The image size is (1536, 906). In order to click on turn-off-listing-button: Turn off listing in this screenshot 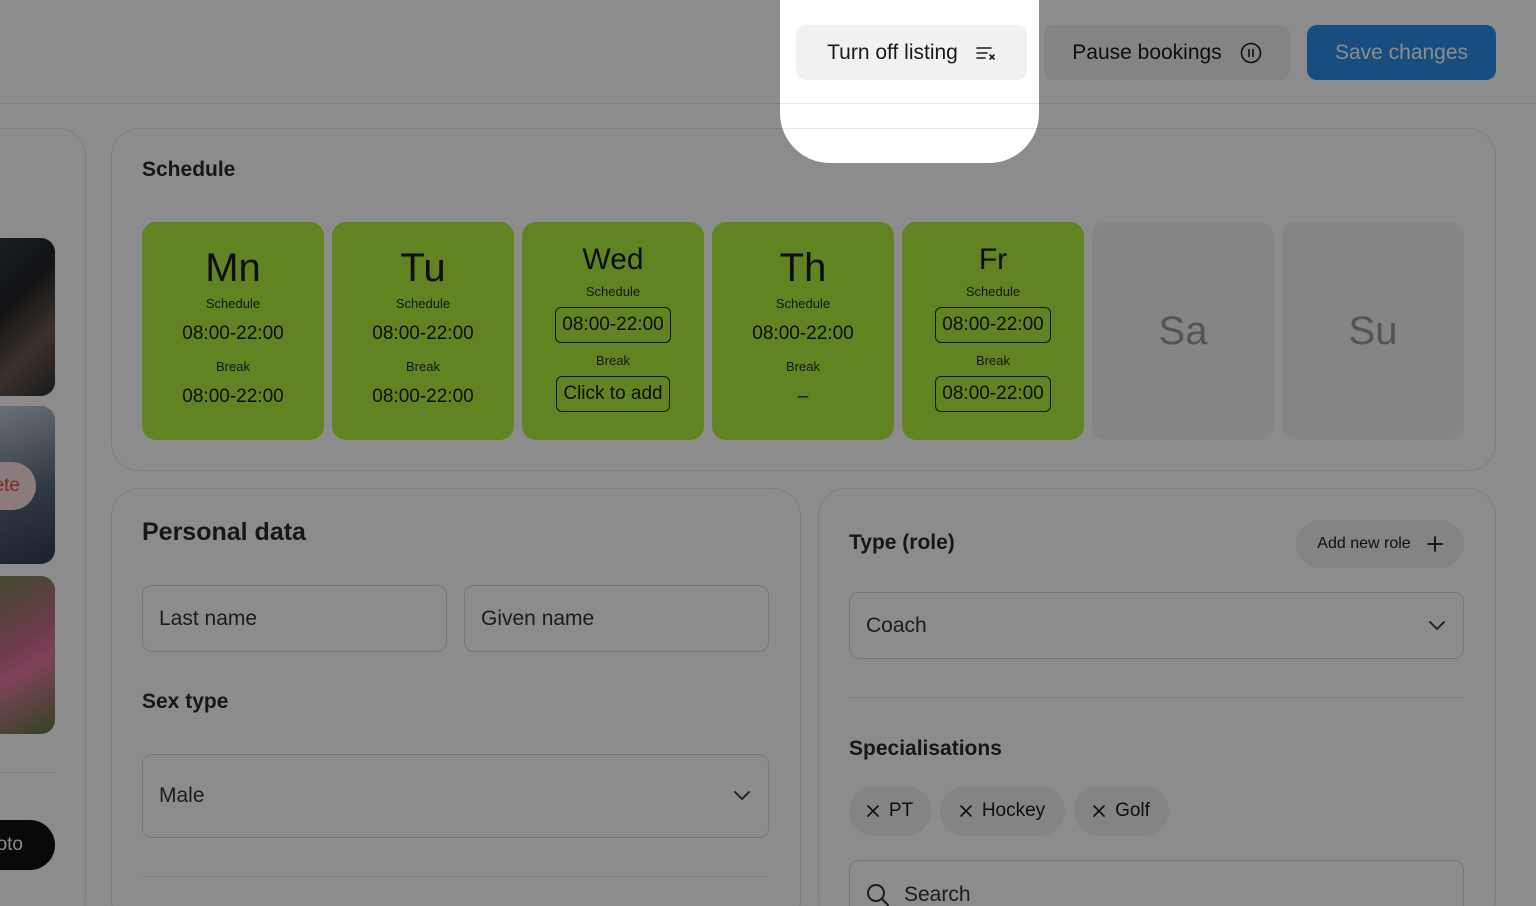, I will do `click(911, 52)`.